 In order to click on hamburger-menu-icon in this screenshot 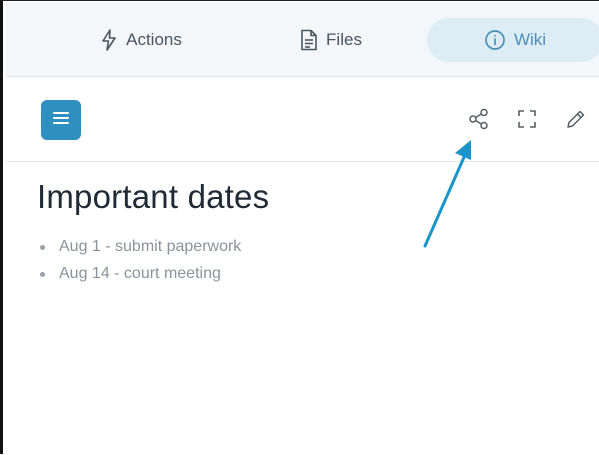, I will do `click(61, 120)`.